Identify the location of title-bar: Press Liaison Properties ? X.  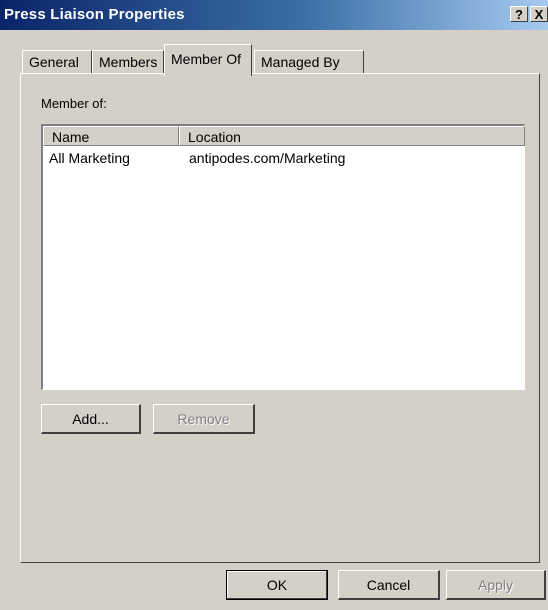
(274, 15).